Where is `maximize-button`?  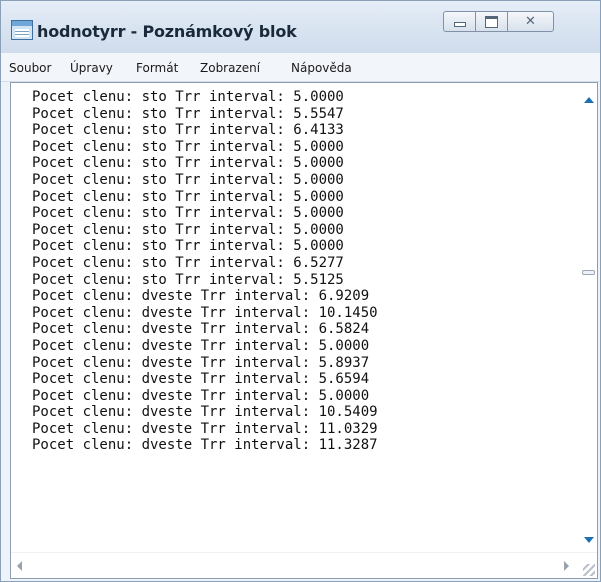 maximize-button is located at coordinates (491, 21).